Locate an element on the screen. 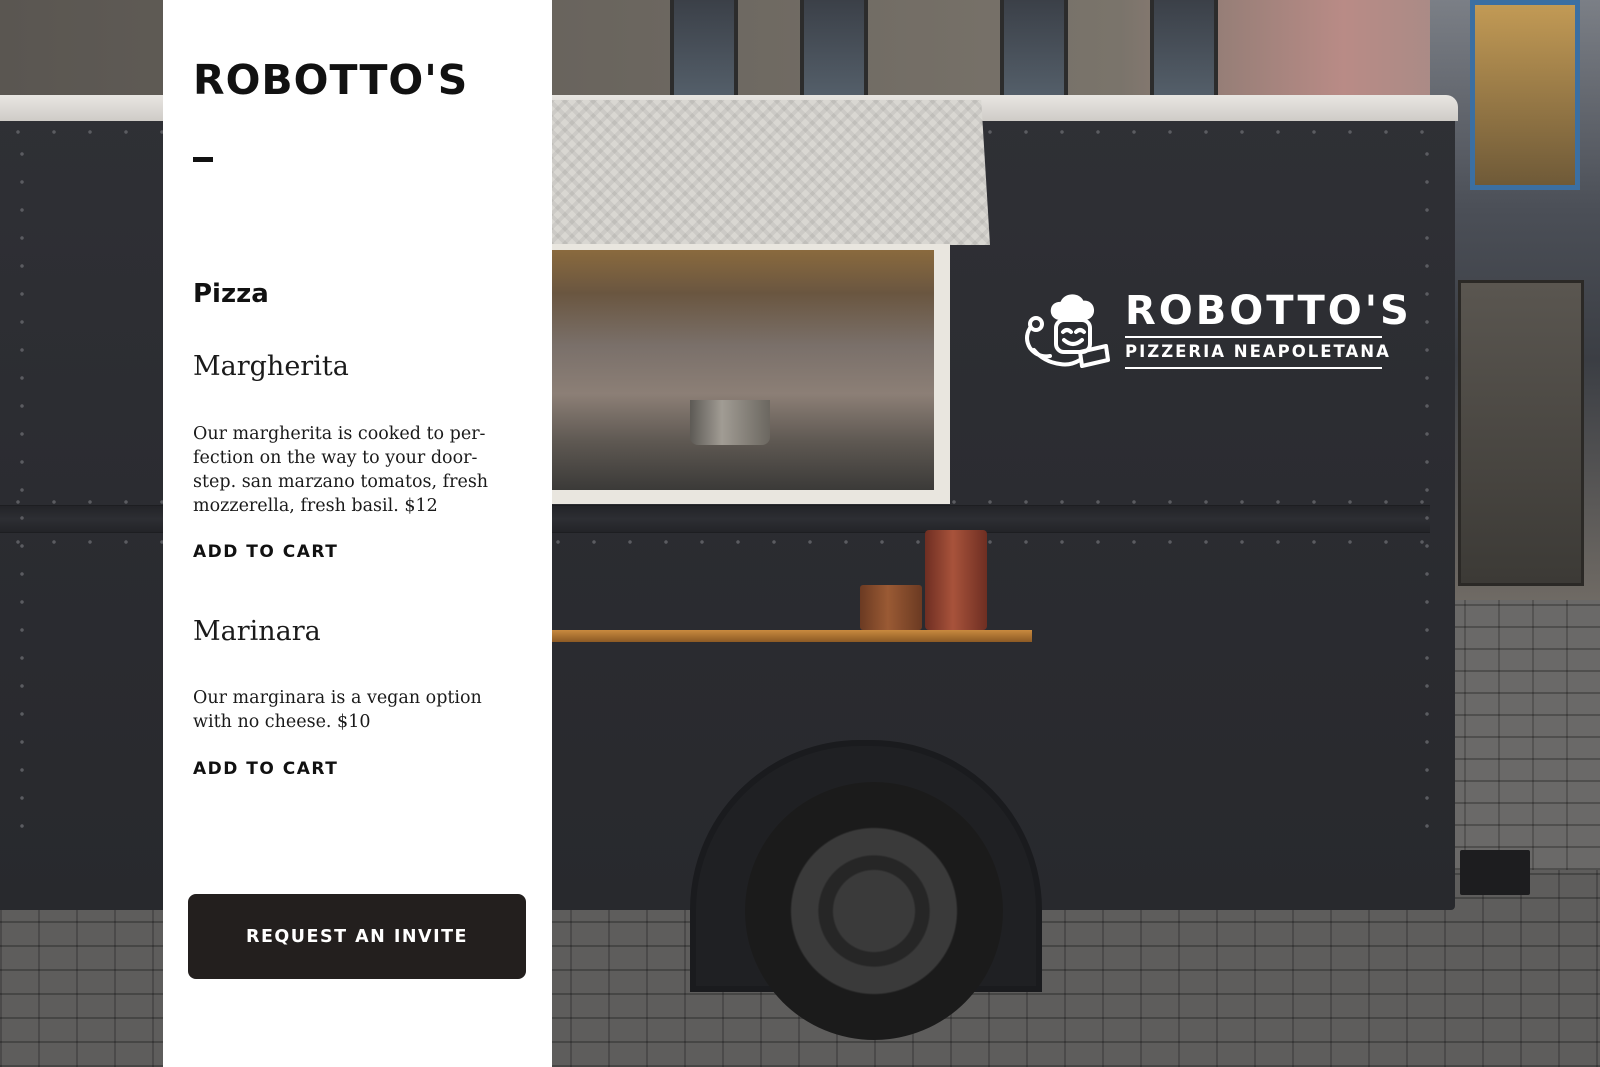 Image resolution: width=1600 pixels, height=1067 pixels. brand-divider is located at coordinates (203, 159).